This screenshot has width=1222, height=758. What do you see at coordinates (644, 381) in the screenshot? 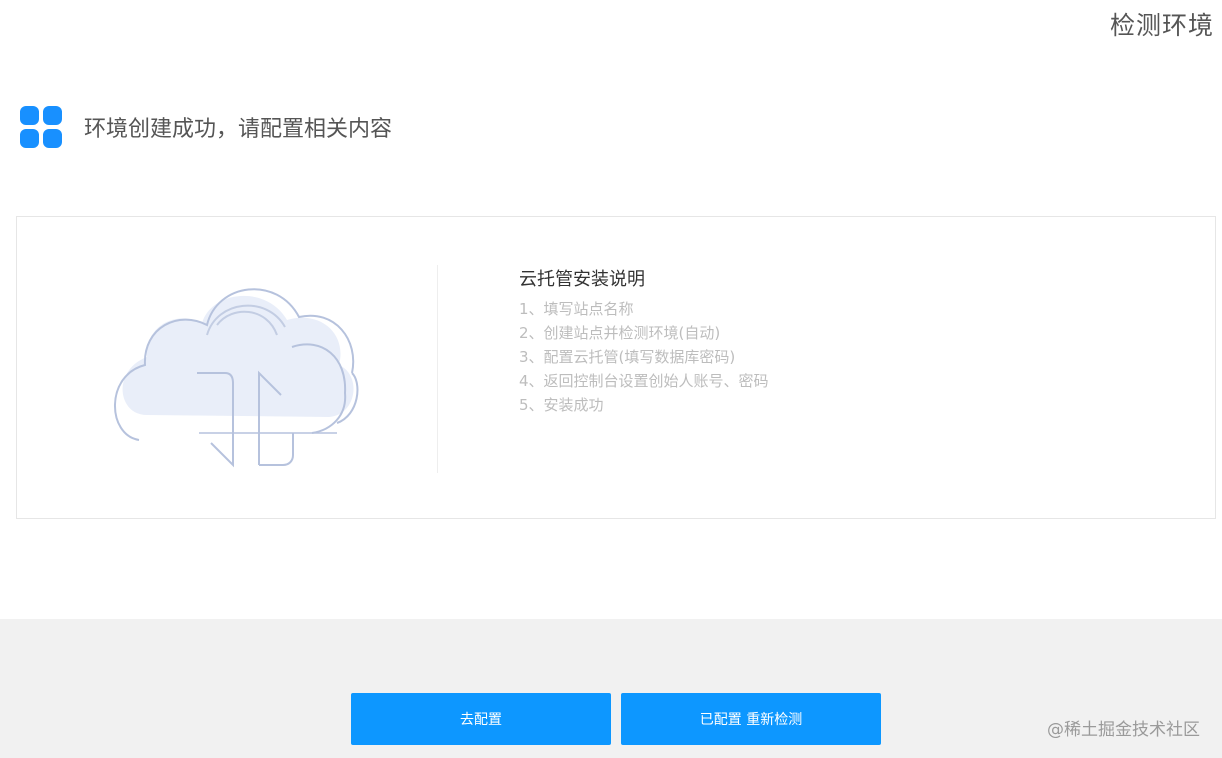
I see `guide-step: 4、返回控制台设置创始人账号、密码` at bounding box center [644, 381].